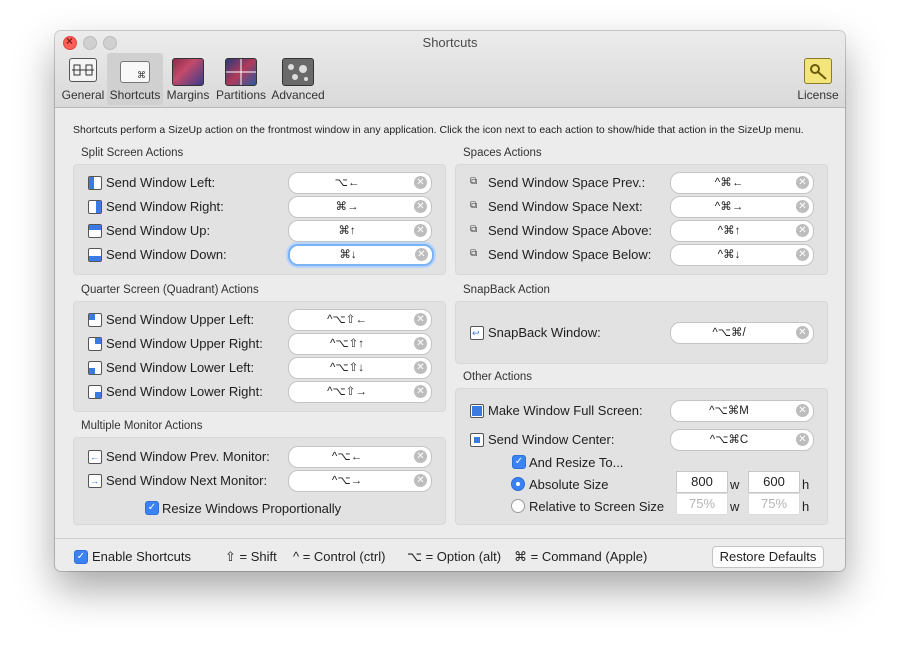  Describe the element at coordinates (360, 481) in the screenshot. I see `shortcut-field-next-monitor: ^⌥→ ✕` at that location.